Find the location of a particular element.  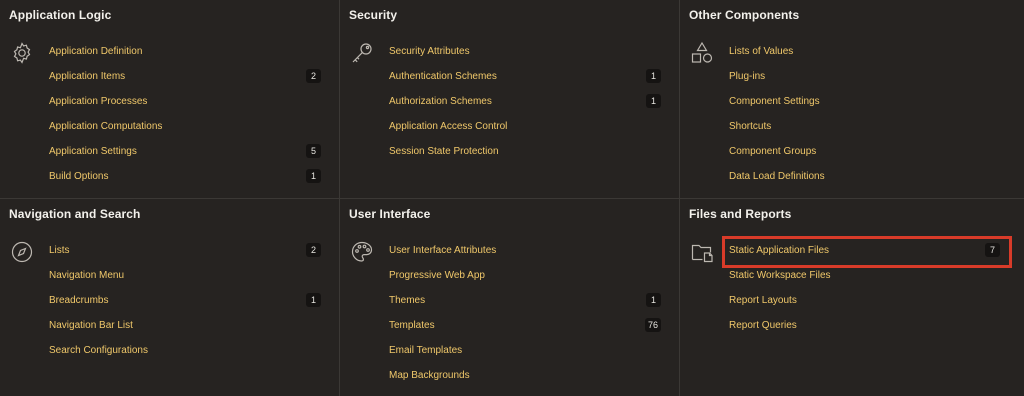

link-map-backgrounds: Map Backgrounds is located at coordinates (429, 375).